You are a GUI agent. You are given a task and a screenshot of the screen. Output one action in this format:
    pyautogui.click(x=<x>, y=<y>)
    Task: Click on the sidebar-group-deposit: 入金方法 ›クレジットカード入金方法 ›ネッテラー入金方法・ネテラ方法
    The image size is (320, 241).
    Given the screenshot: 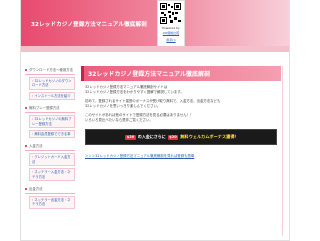 What is the action you would take?
    pyautogui.click(x=50, y=162)
    